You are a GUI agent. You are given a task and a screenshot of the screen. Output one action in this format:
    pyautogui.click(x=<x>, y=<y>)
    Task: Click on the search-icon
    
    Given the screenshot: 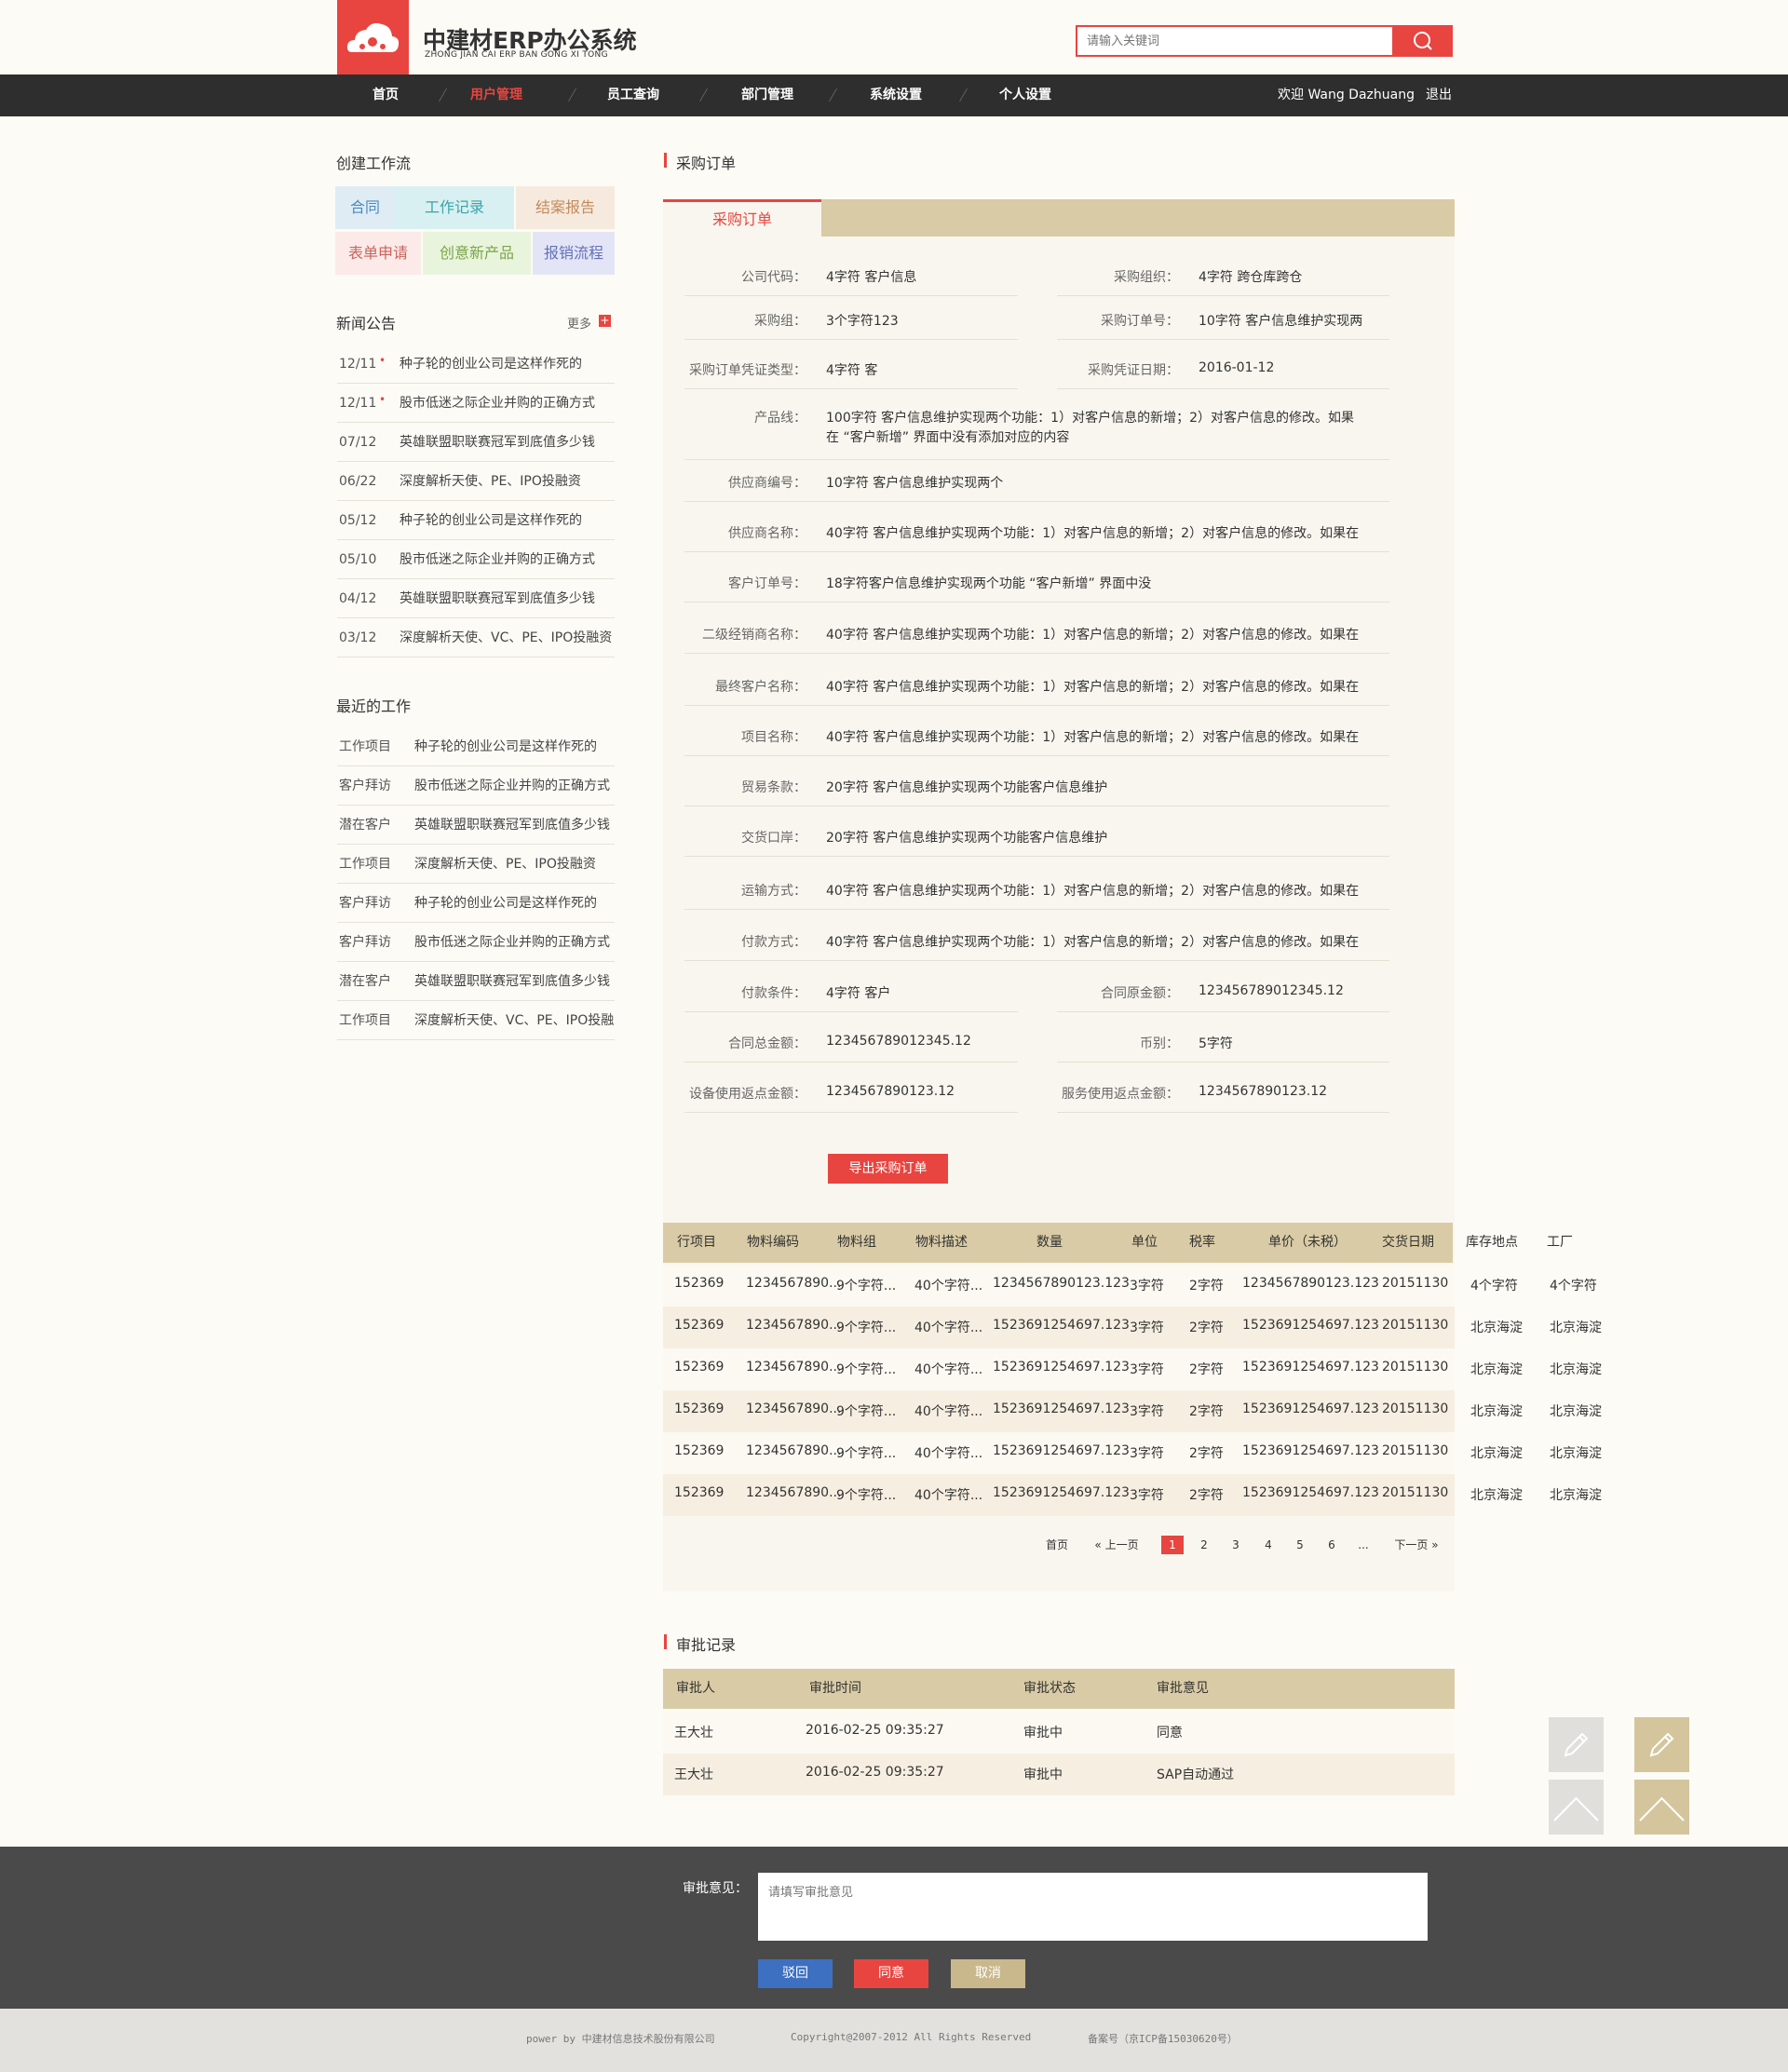 What is the action you would take?
    pyautogui.click(x=1423, y=41)
    